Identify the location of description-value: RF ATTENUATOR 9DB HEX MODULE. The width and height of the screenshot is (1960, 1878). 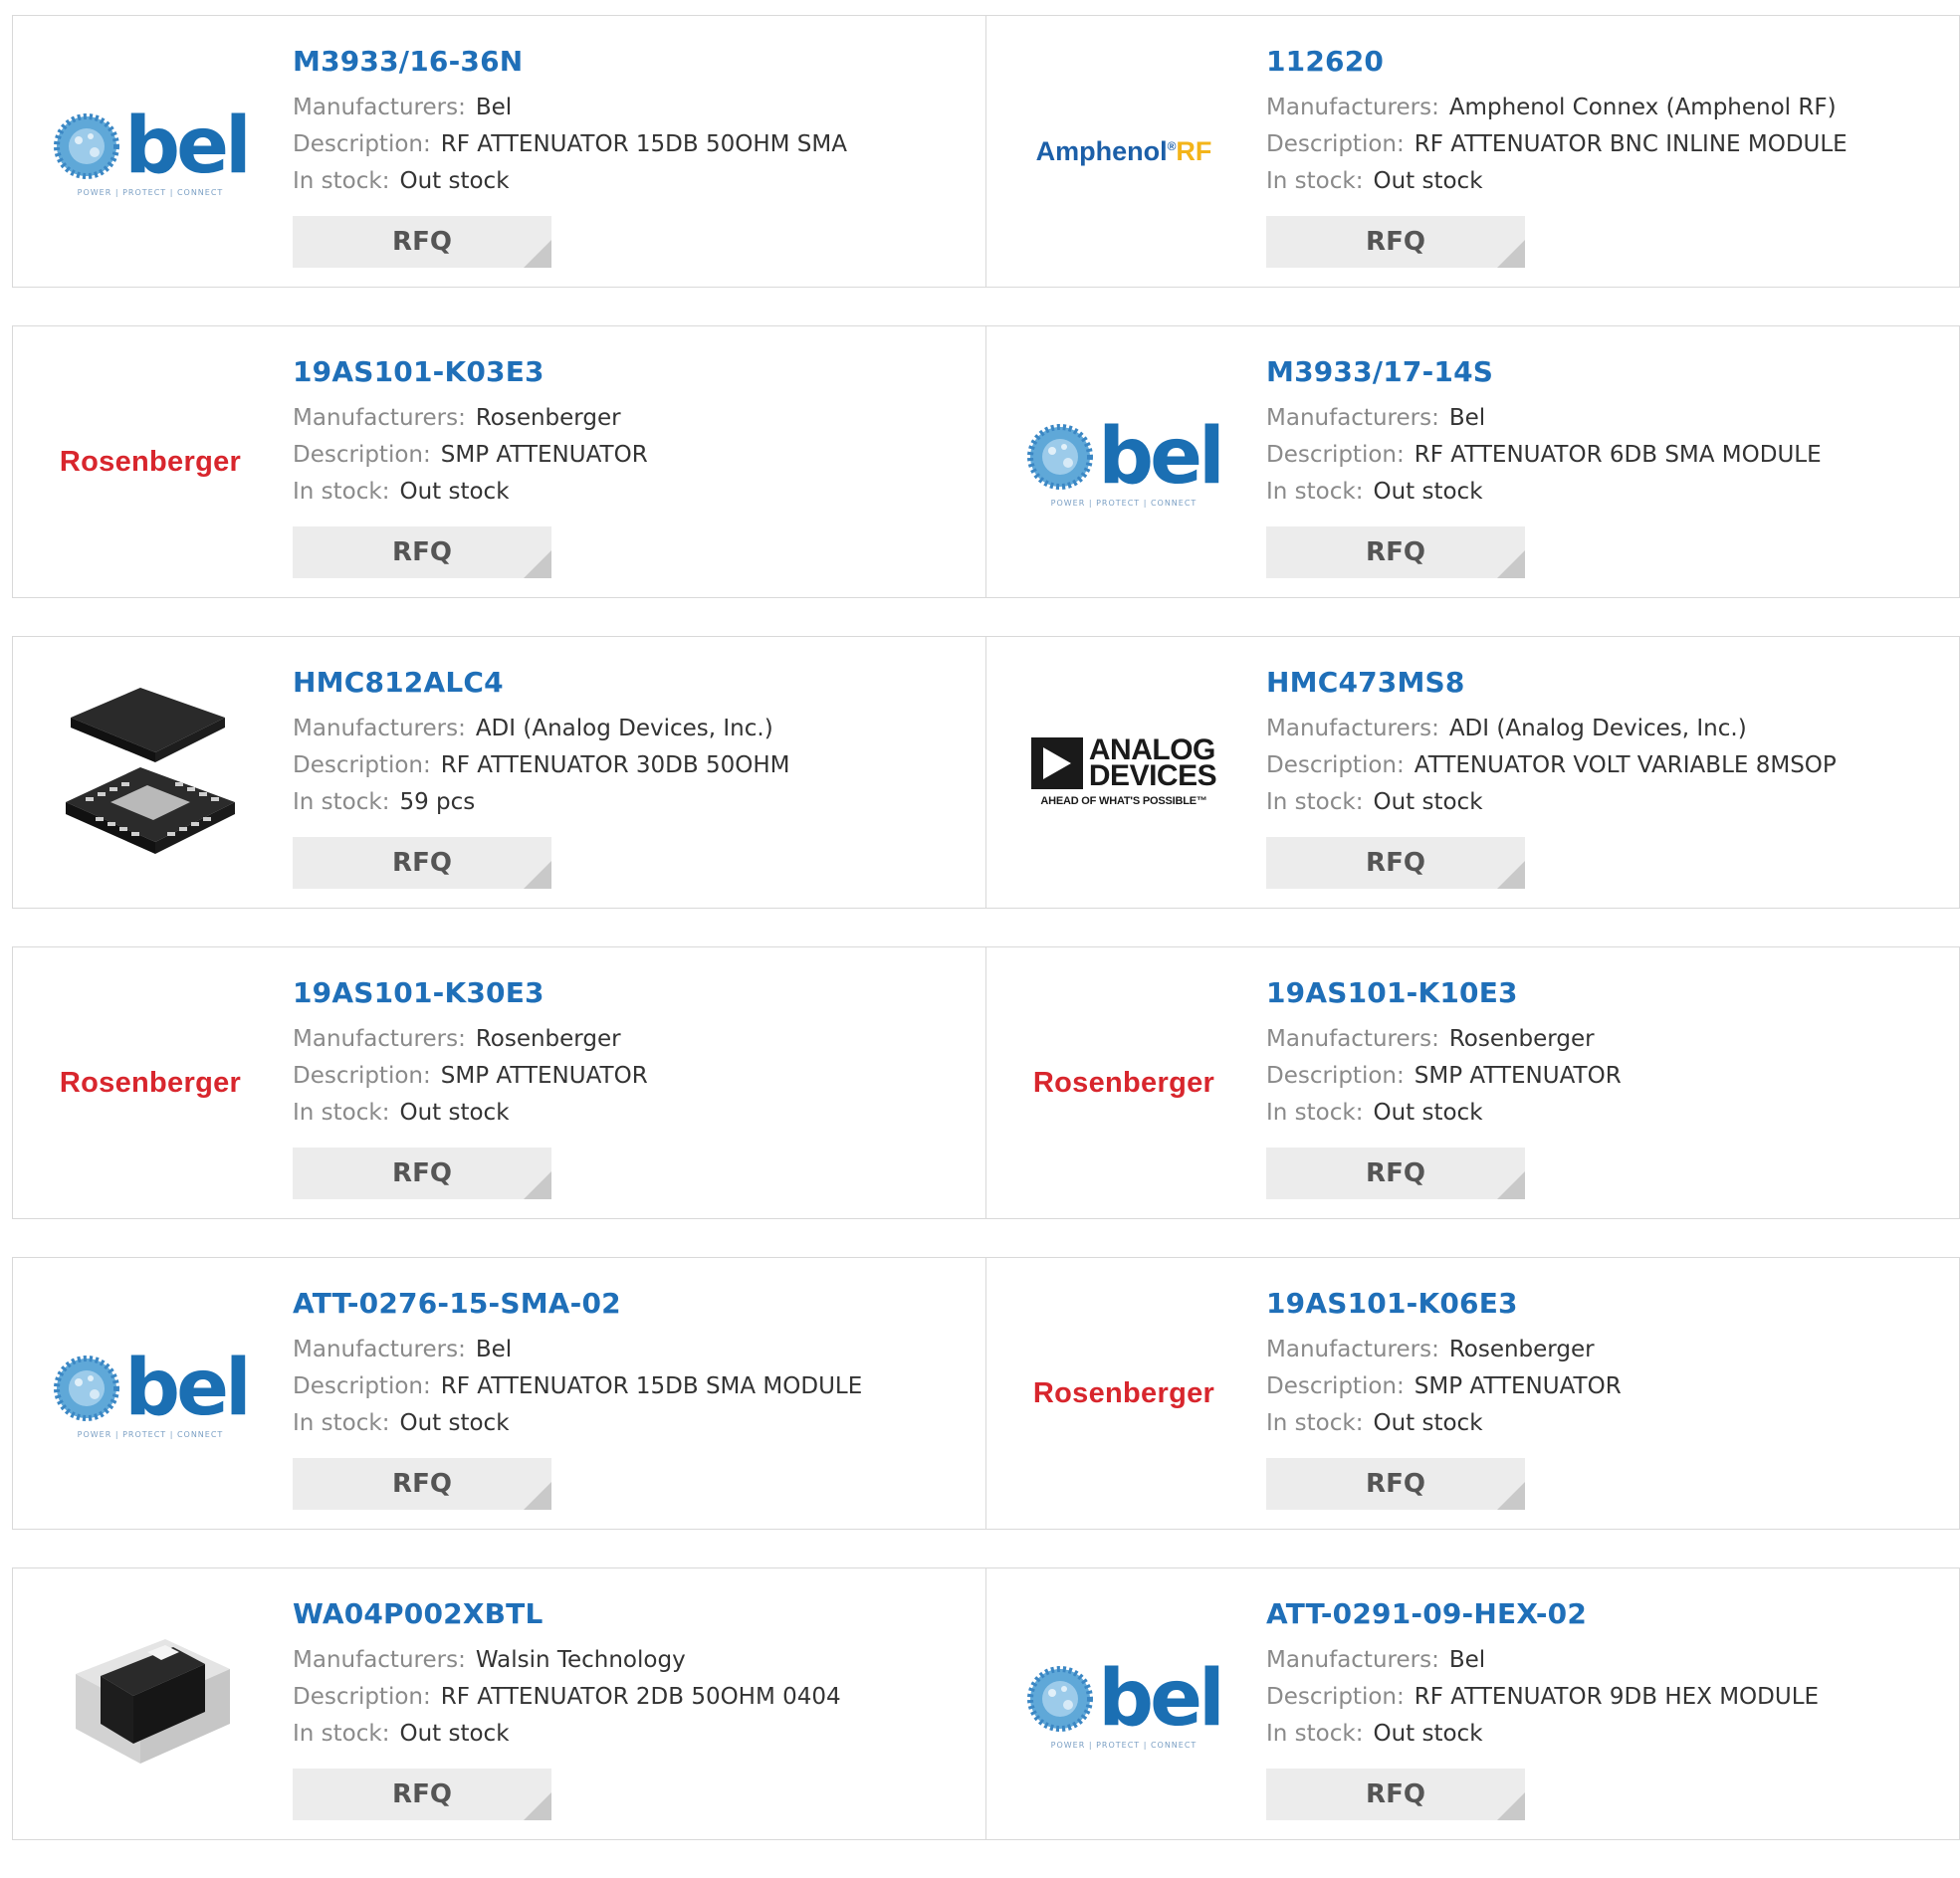
(1617, 1697).